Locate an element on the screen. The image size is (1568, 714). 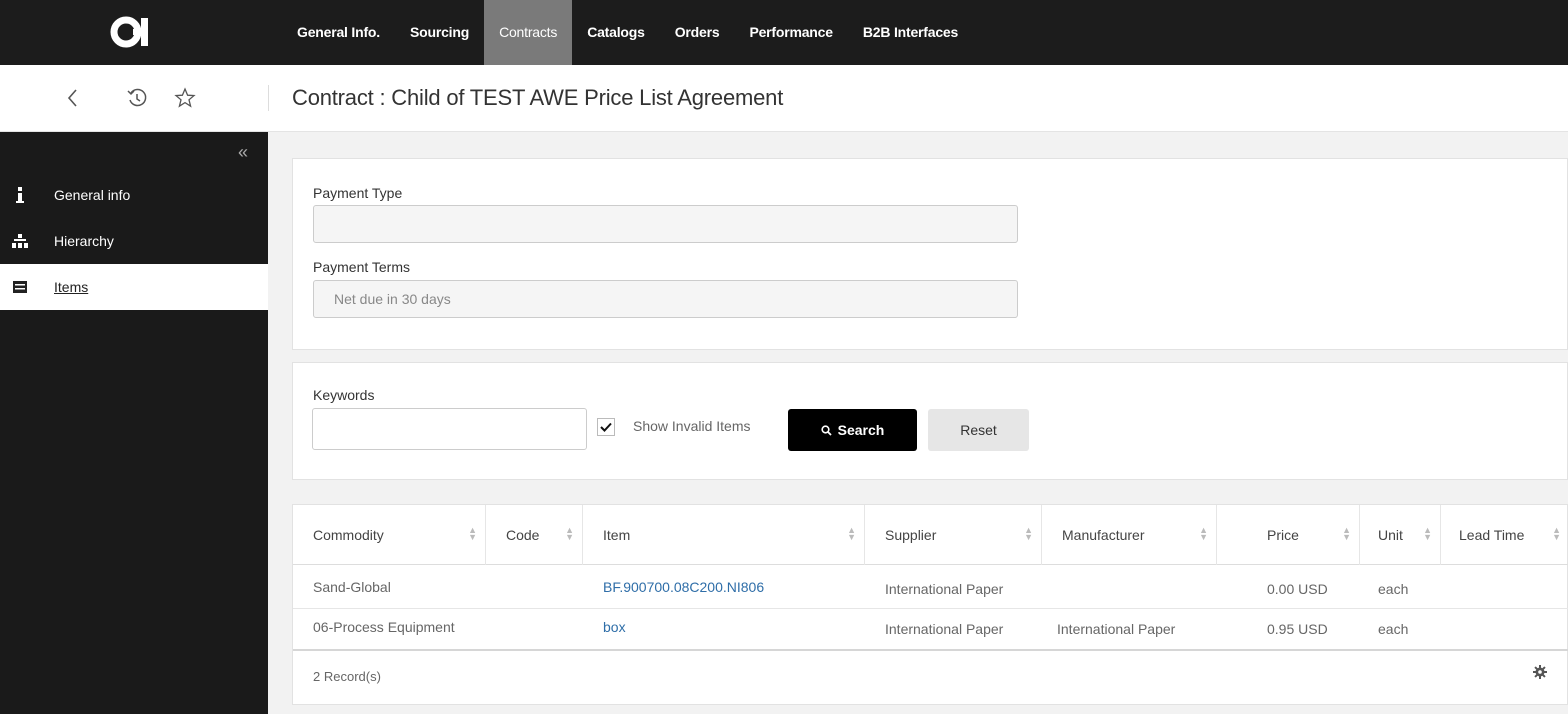
nav-general-info: General Info. is located at coordinates (338, 32).